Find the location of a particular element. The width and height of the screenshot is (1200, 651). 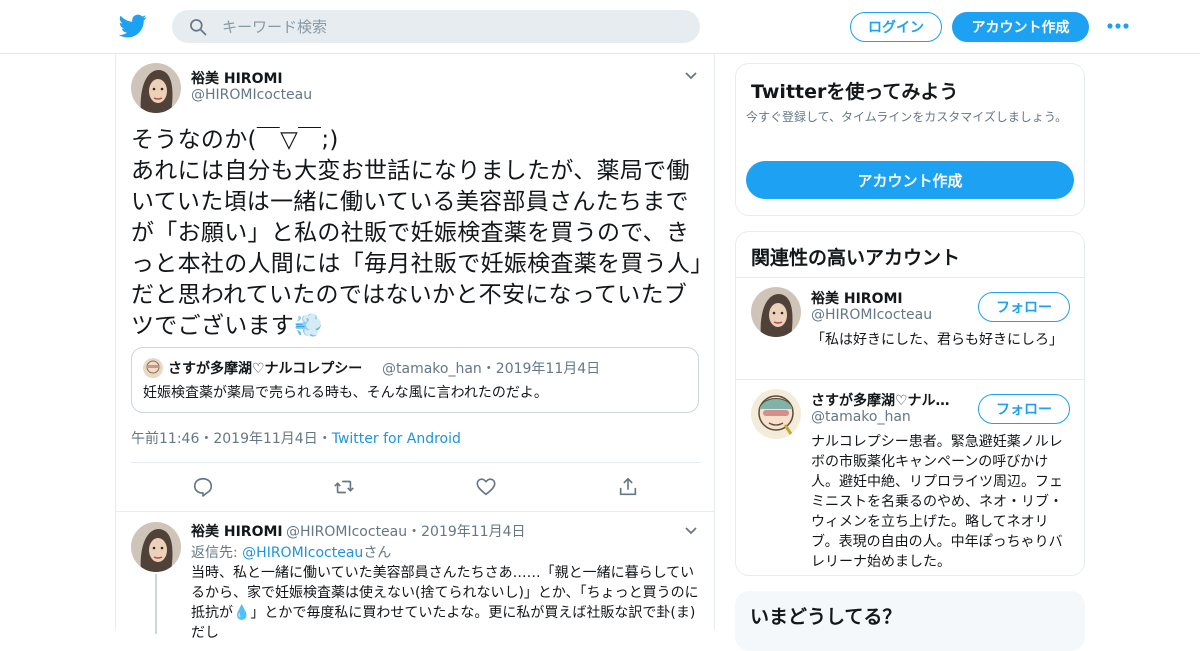

quoted-author-meta: @tamako_han・2019年11月4日 is located at coordinates (491, 369).